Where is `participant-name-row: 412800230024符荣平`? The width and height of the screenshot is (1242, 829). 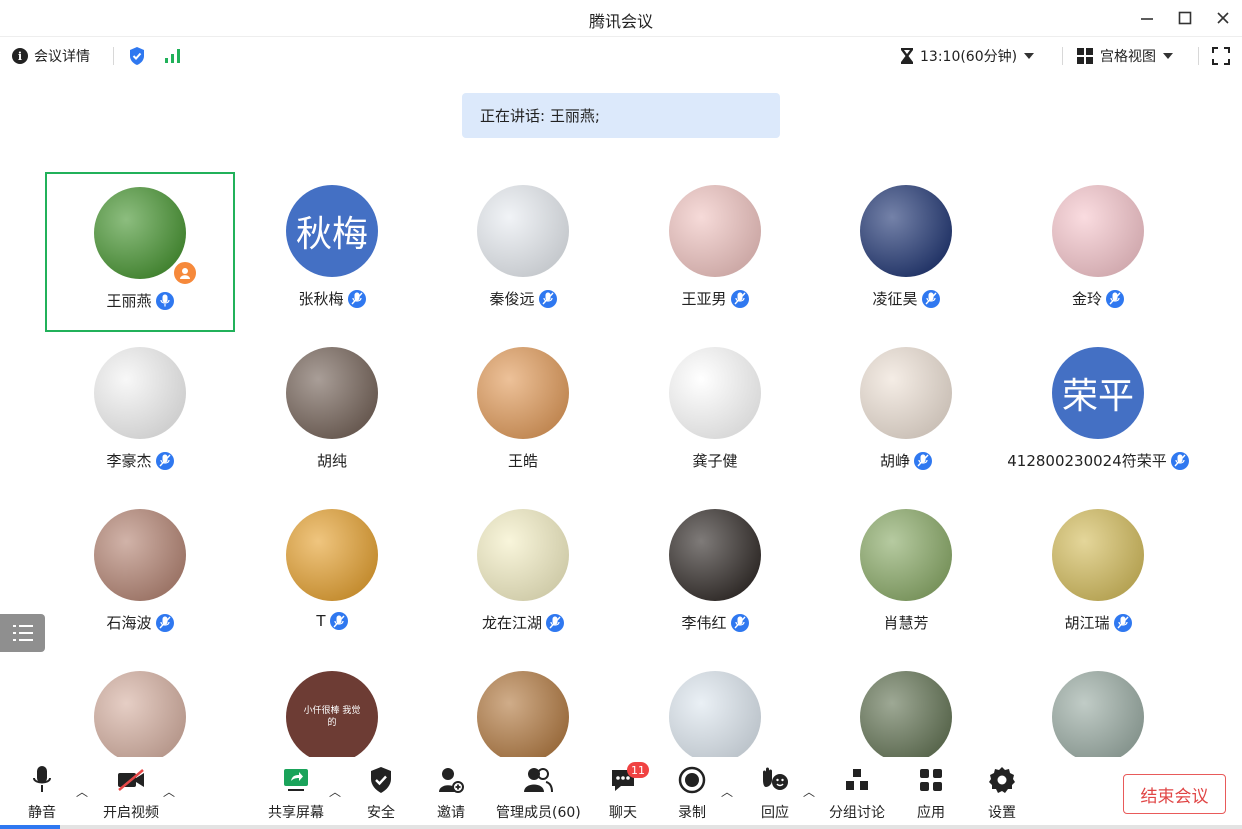 participant-name-row: 412800230024符荣平 is located at coordinates (1098, 460).